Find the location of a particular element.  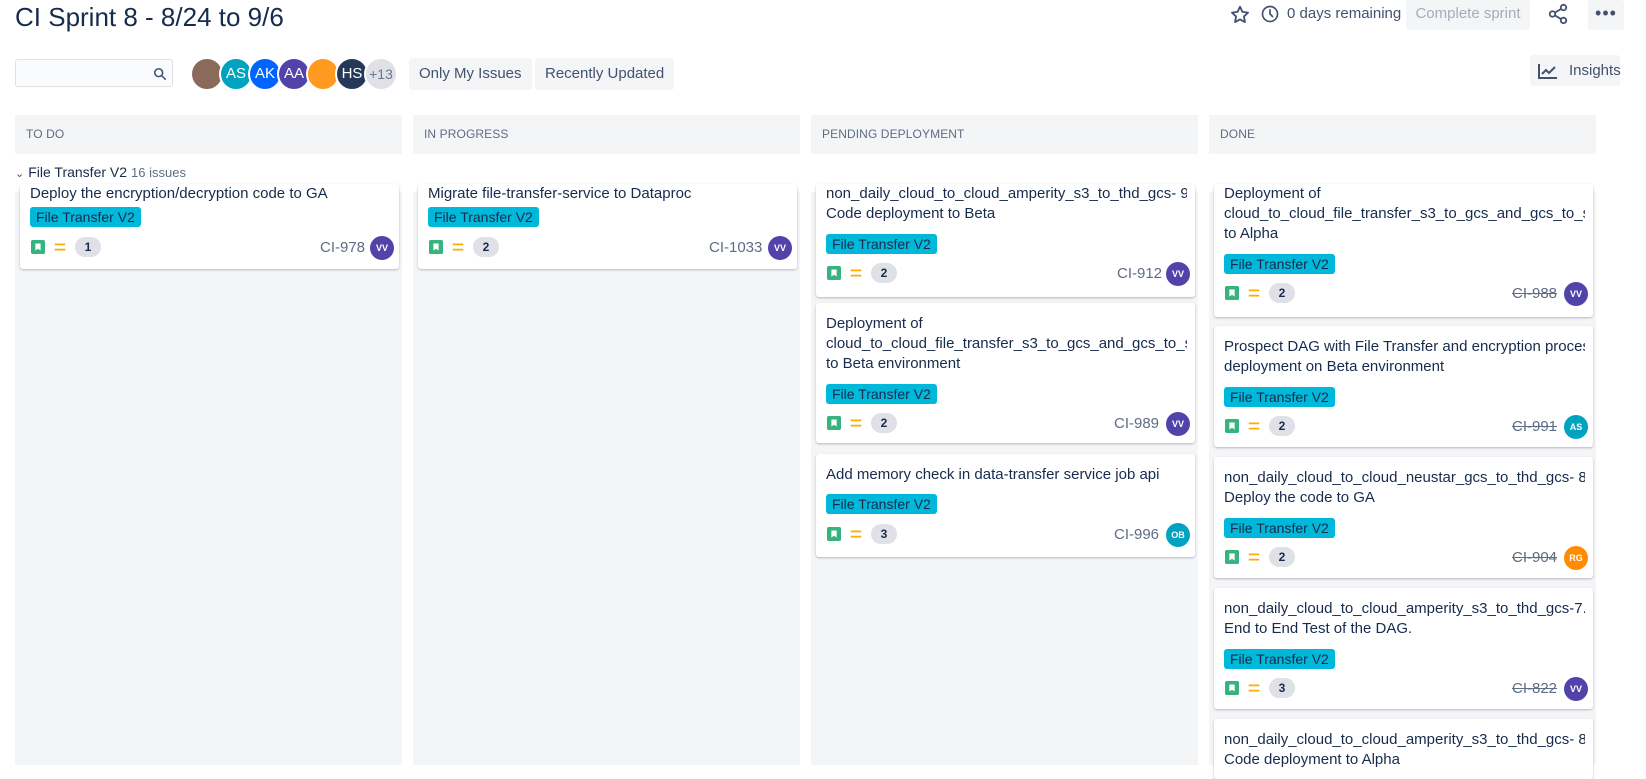

recently-updated-filter: Recently Updated is located at coordinates (605, 74).